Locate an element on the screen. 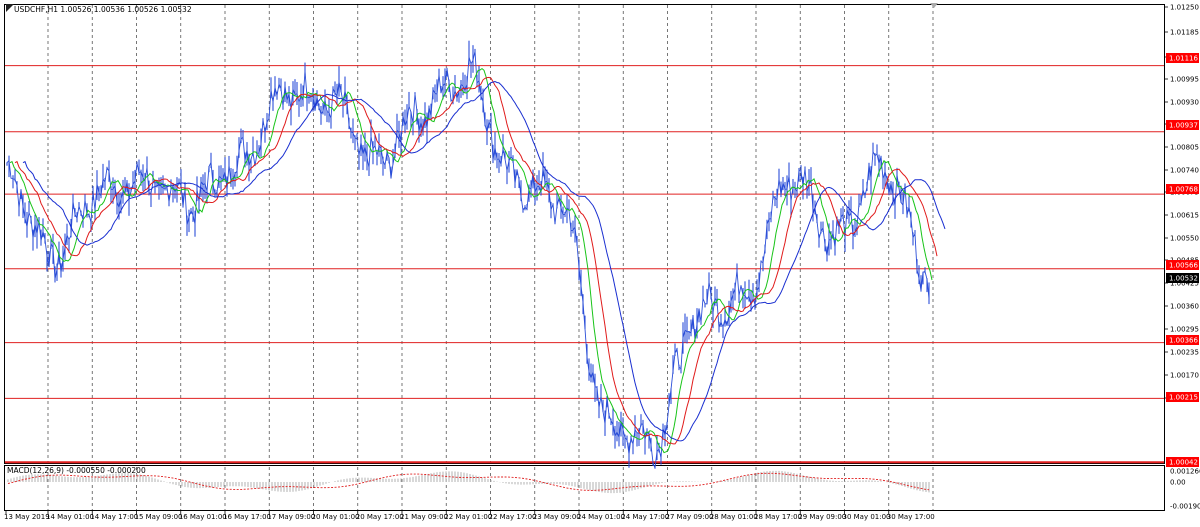 This screenshot has height=527, width=1200. time-tick-label: 28 May 01:00 is located at coordinates (734, 517).